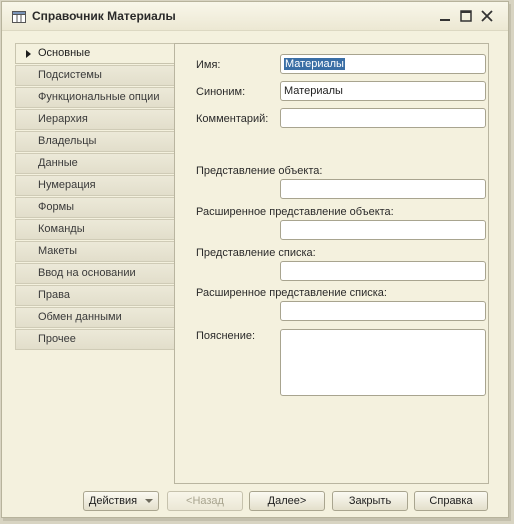 The width and height of the screenshot is (514, 524). What do you see at coordinates (205, 501) in the screenshot?
I see `back-button: <Назад` at bounding box center [205, 501].